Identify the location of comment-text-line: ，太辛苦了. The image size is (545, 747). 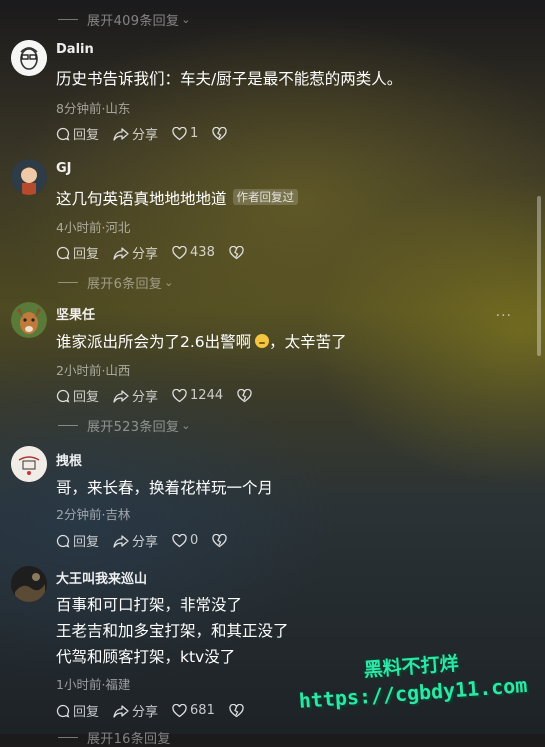
(308, 342).